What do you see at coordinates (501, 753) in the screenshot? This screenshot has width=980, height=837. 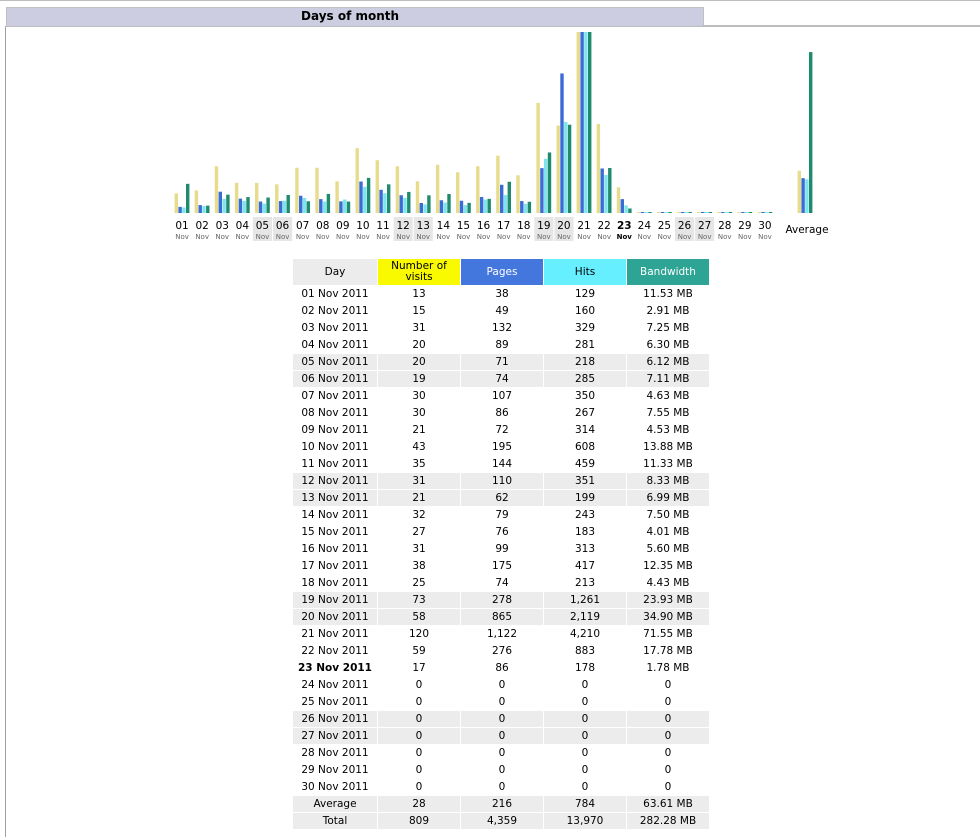 I see `table-row: 28 Nov 2011 0 0 0 0` at bounding box center [501, 753].